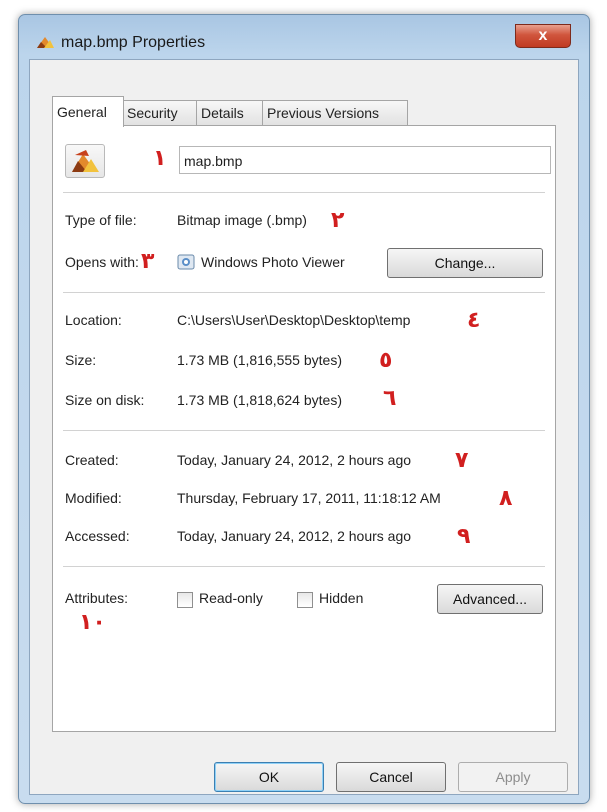 This screenshot has width=607, height=812. I want to click on location-label: Location:, so click(93, 320).